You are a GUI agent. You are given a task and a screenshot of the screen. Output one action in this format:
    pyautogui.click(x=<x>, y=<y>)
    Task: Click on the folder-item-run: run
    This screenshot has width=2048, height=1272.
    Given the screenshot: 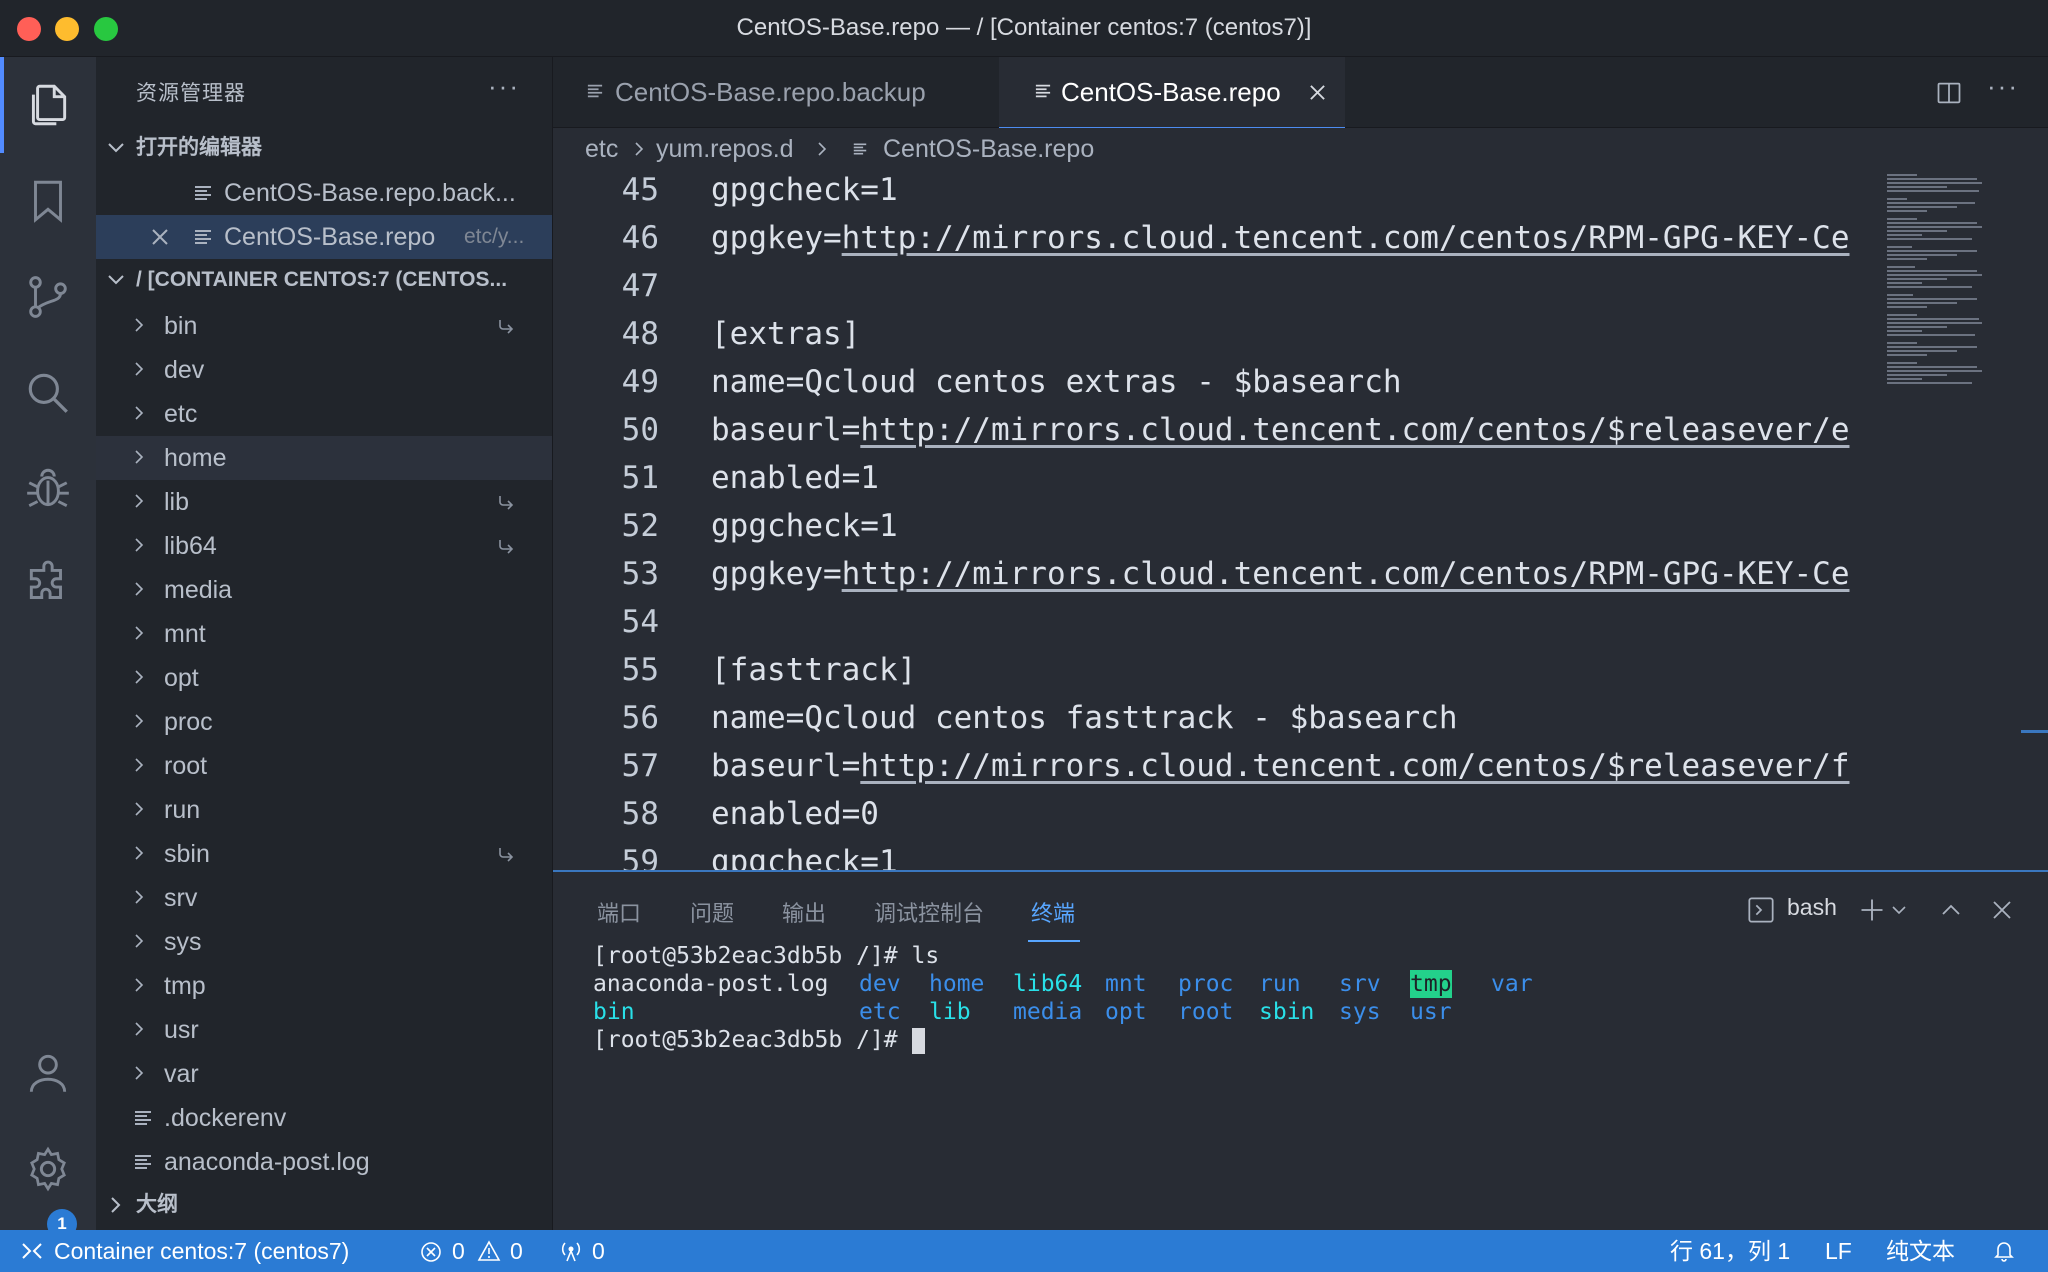 What is the action you would take?
    pyautogui.click(x=324, y=810)
    